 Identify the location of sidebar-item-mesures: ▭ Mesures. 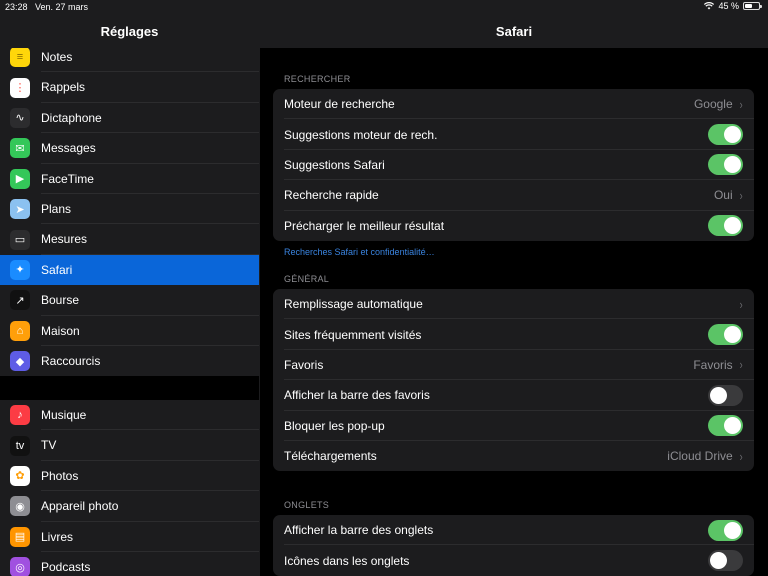
(129, 239).